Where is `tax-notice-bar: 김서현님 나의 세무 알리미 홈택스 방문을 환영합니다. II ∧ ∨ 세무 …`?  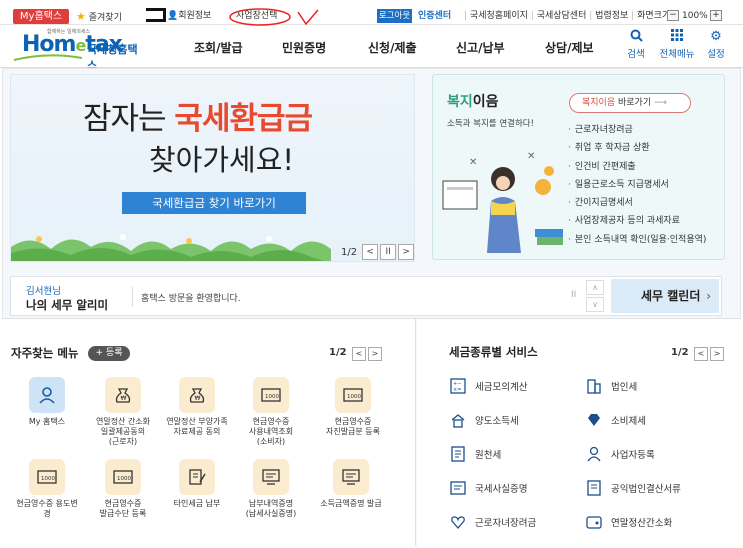
tax-notice-bar: 김서현님 나의 세무 알리미 홈택스 방문을 환영합니다. II ∧ ∨ 세무 … is located at coordinates (366, 296).